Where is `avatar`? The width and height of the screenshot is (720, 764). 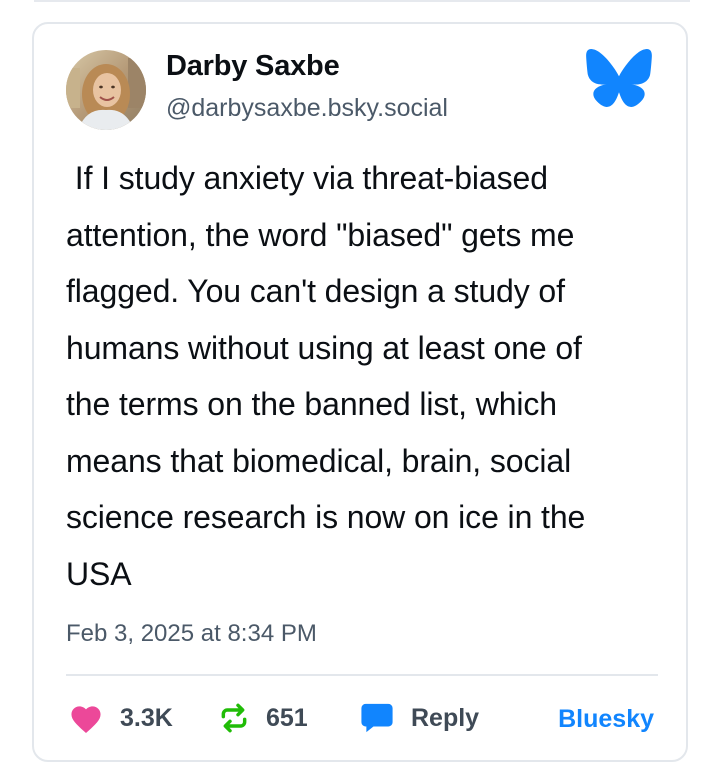
avatar is located at coordinates (106, 90).